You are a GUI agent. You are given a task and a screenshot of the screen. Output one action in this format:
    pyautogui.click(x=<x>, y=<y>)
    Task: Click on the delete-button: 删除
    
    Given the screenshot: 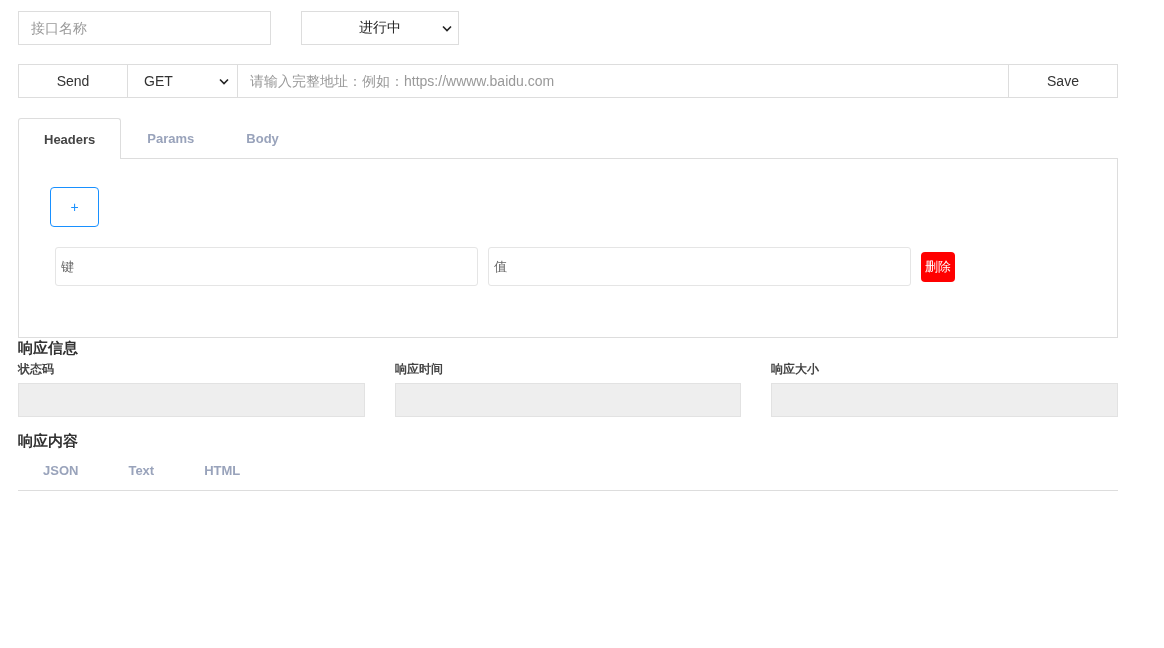 What is the action you would take?
    pyautogui.click(x=938, y=266)
    